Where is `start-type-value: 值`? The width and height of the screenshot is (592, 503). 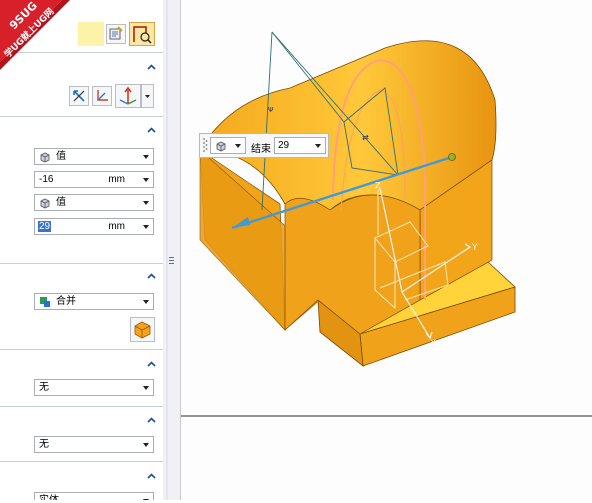
start-type-value: 值 is located at coordinates (61, 156).